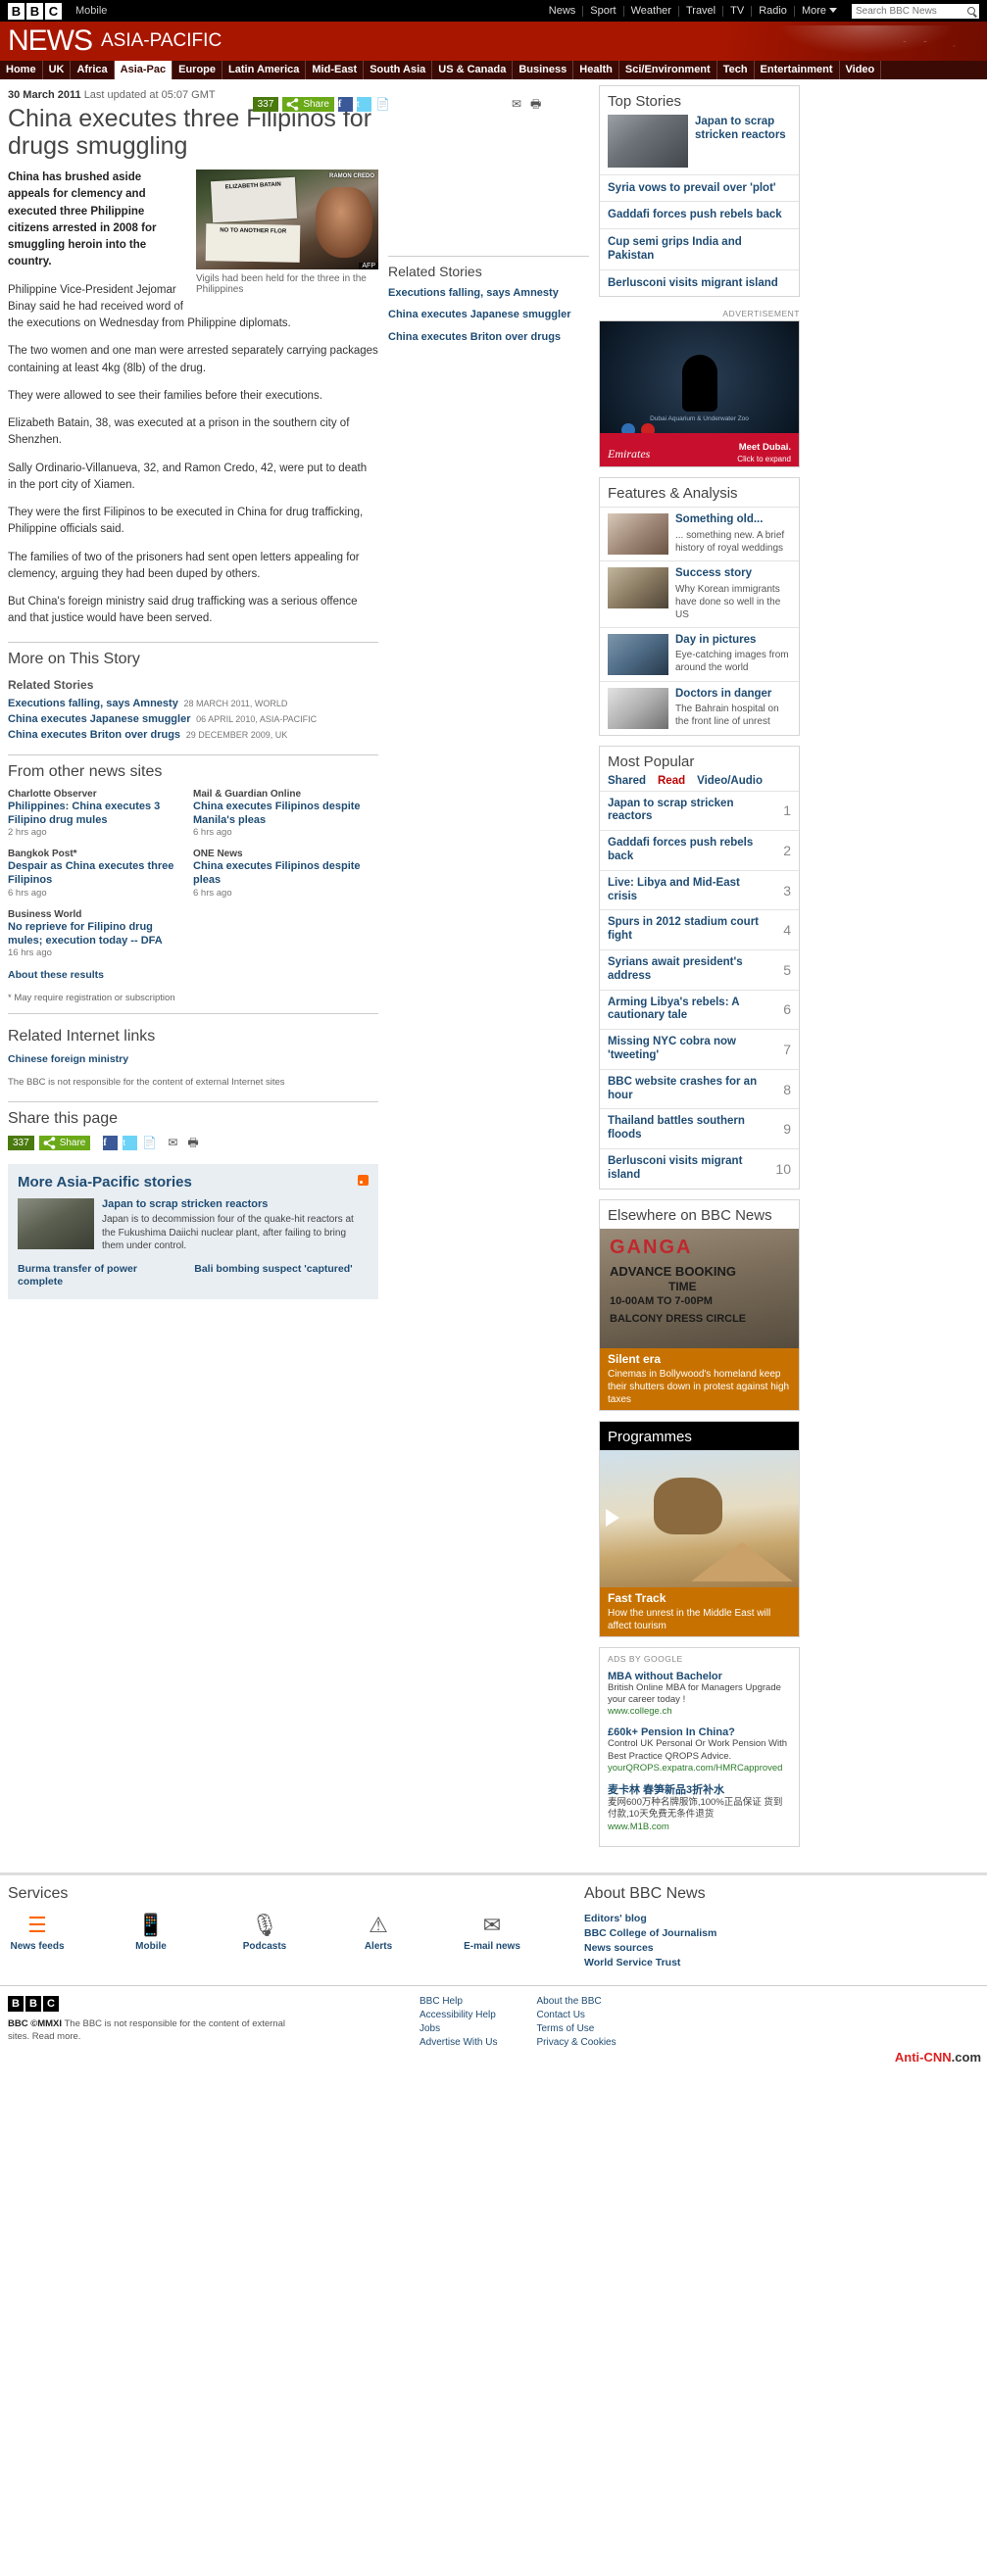  What do you see at coordinates (781, 1918) in the screenshot?
I see `about-link-1: Editors' blog` at bounding box center [781, 1918].